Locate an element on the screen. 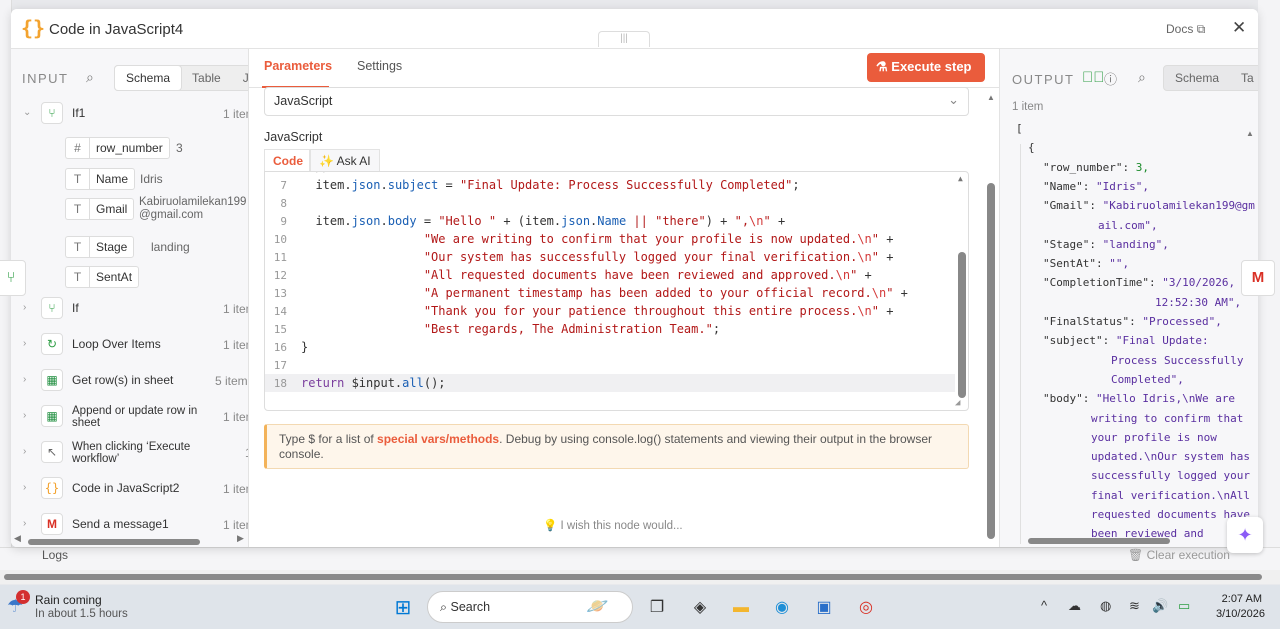 Image resolution: width=1280 pixels, height=629 pixels. docs-link: Docs ⧉ is located at coordinates (1185, 29).